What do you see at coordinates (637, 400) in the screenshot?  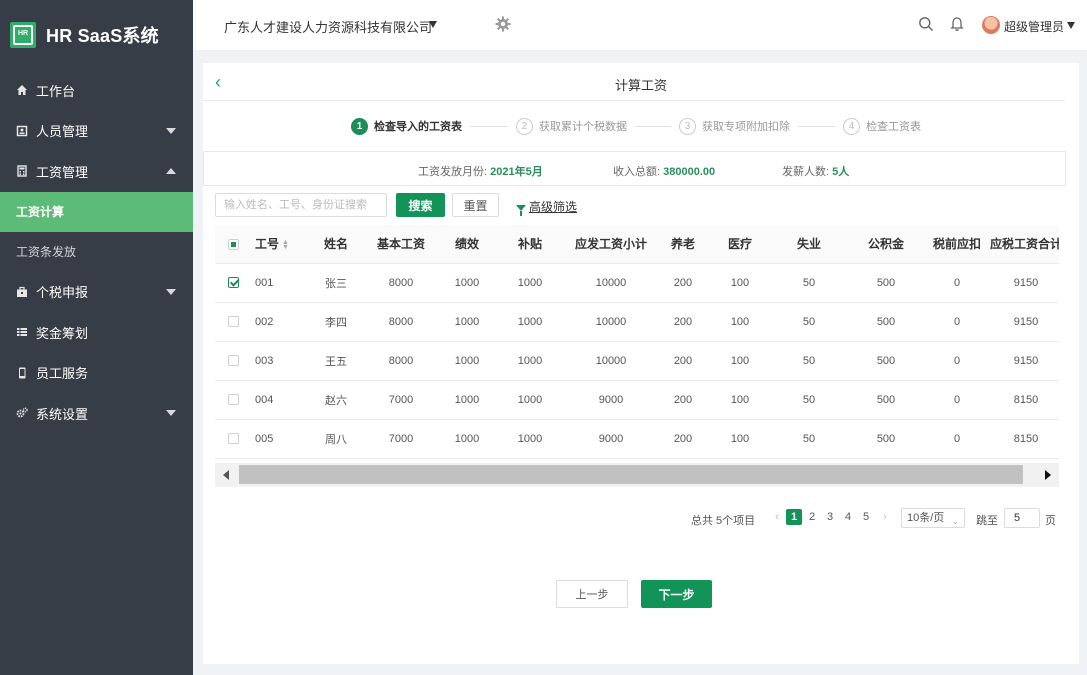 I see `table-row: 004 赵六 7000 1000 1000 9000 200 100 50 500 0 8150` at bounding box center [637, 400].